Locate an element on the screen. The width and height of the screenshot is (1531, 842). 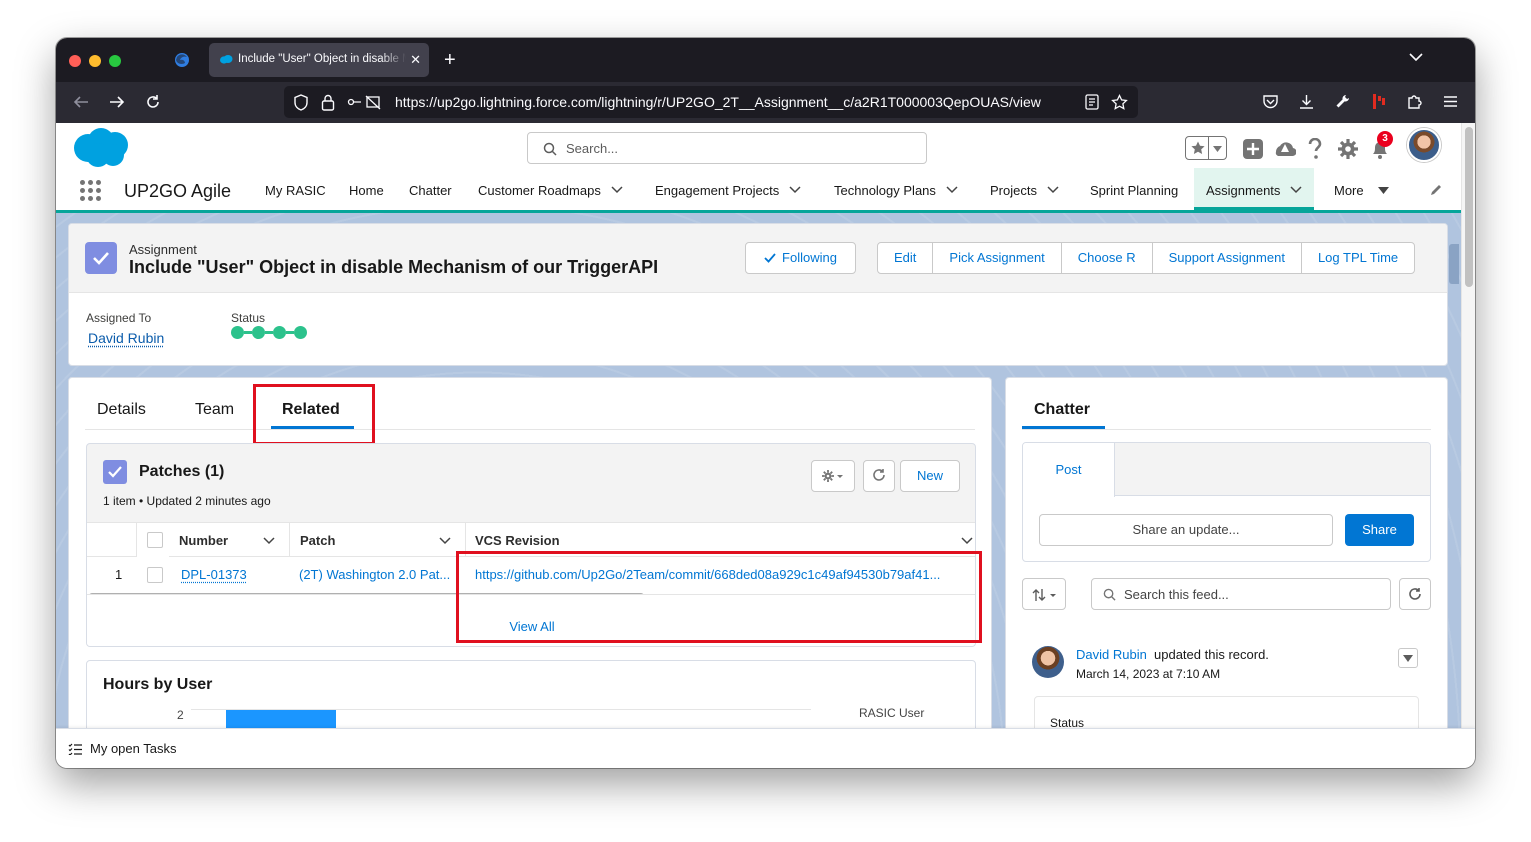
share-button: Share is located at coordinates (1379, 530).